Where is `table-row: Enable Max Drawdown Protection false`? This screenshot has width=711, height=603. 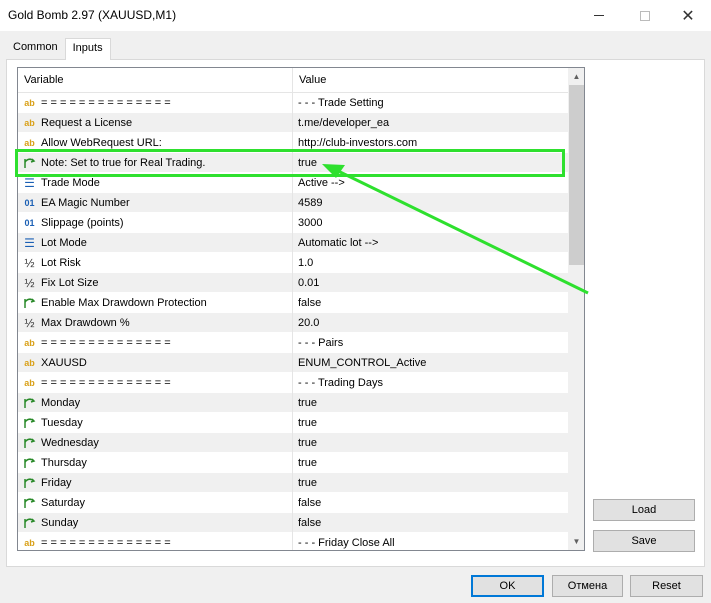
table-row: Enable Max Drawdown Protection false is located at coordinates (293, 302).